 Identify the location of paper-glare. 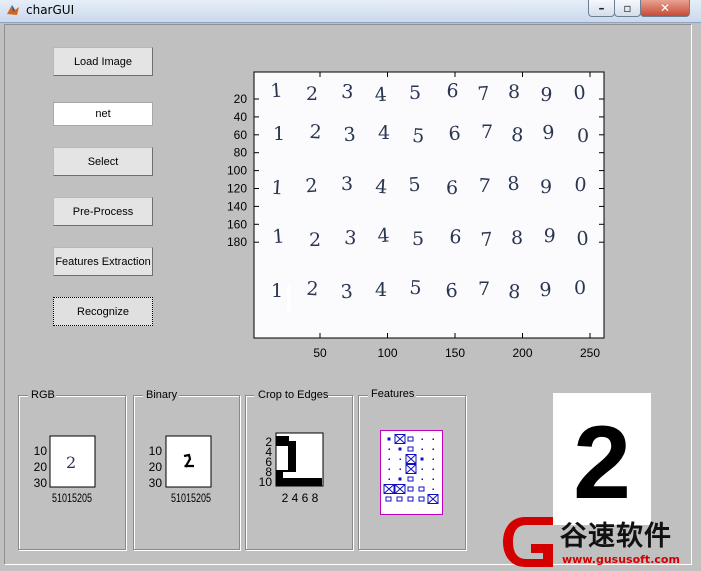
(288, 298).